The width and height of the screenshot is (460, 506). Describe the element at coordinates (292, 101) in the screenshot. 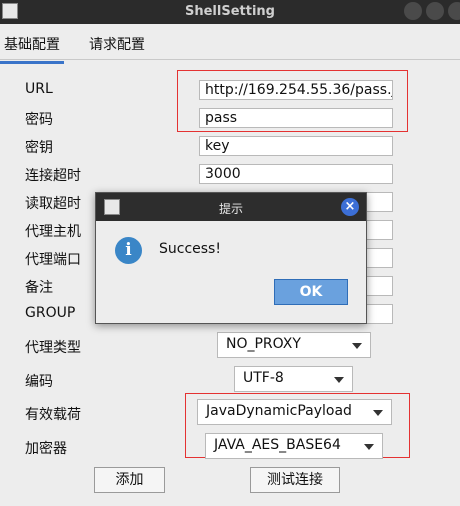

I see `highlight-box-url-password` at that location.